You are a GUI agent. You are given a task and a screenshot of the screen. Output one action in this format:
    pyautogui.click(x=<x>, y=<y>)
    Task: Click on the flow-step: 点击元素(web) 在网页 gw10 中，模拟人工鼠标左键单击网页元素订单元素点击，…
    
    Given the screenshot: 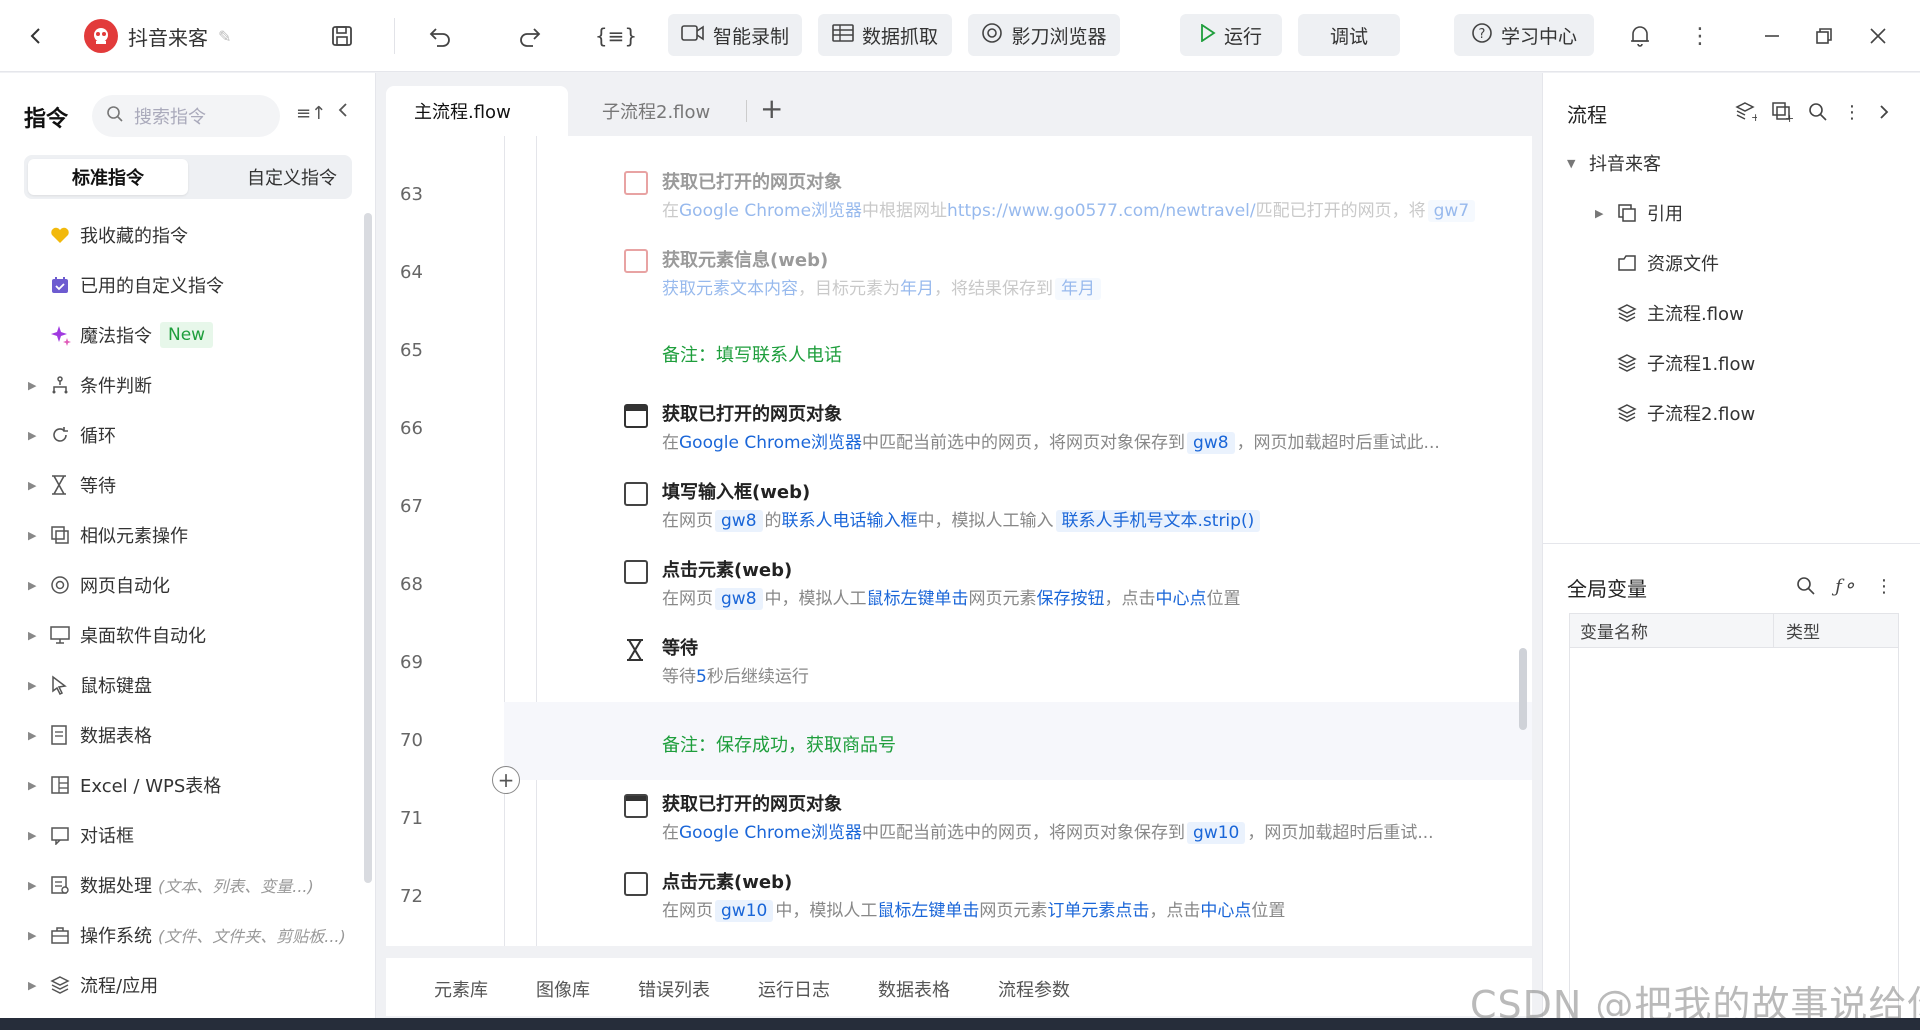 What is the action you would take?
    pyautogui.click(x=959, y=880)
    